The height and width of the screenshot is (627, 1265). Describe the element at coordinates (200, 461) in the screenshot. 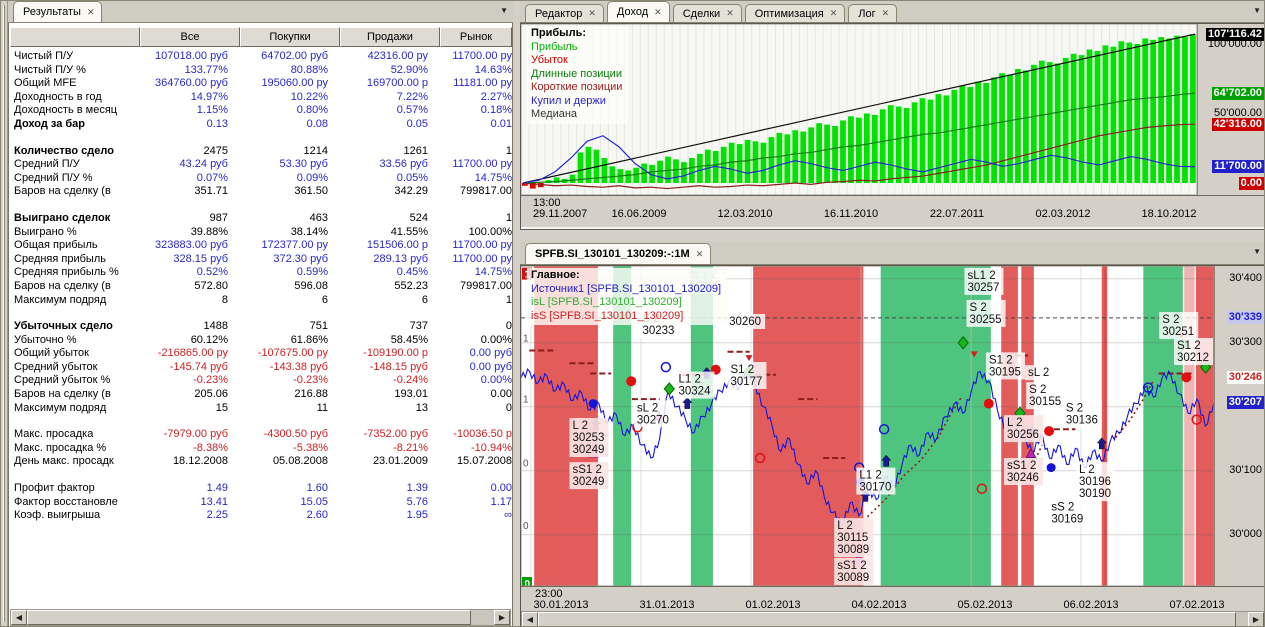

I see `table-cell: 18.12.2008` at that location.